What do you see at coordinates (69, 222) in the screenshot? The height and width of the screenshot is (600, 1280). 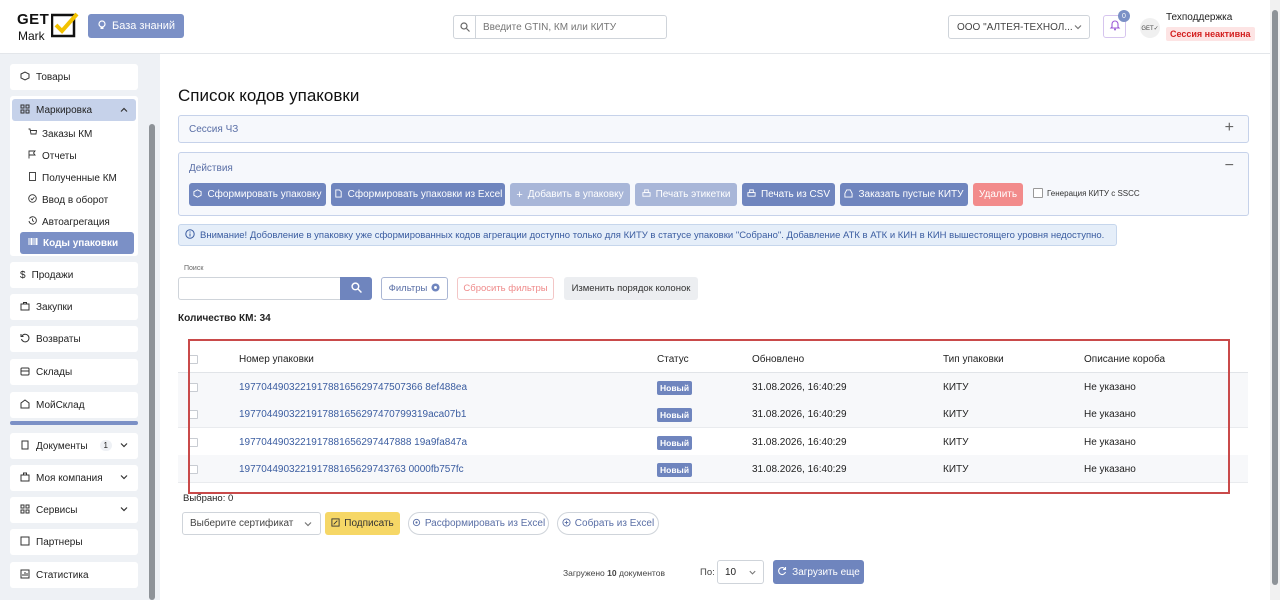 I see `sidebar-subitem-autoaggregation: Автоагрегация` at bounding box center [69, 222].